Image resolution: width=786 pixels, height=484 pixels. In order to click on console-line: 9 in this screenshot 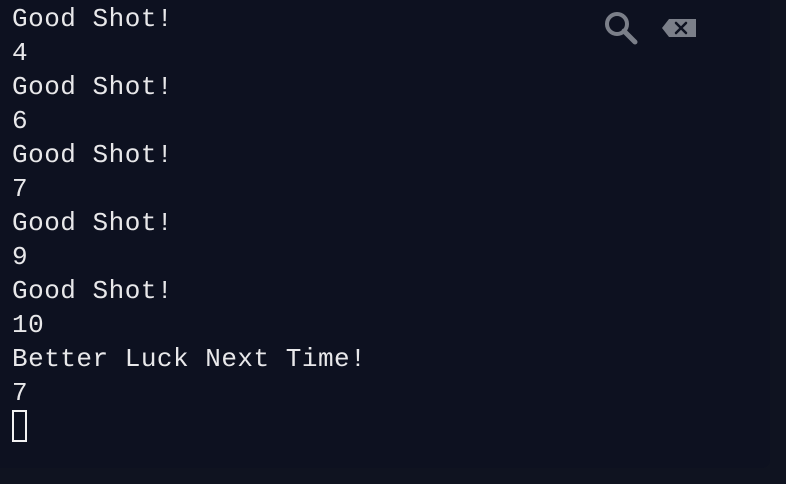, I will do `click(20, 257)`.